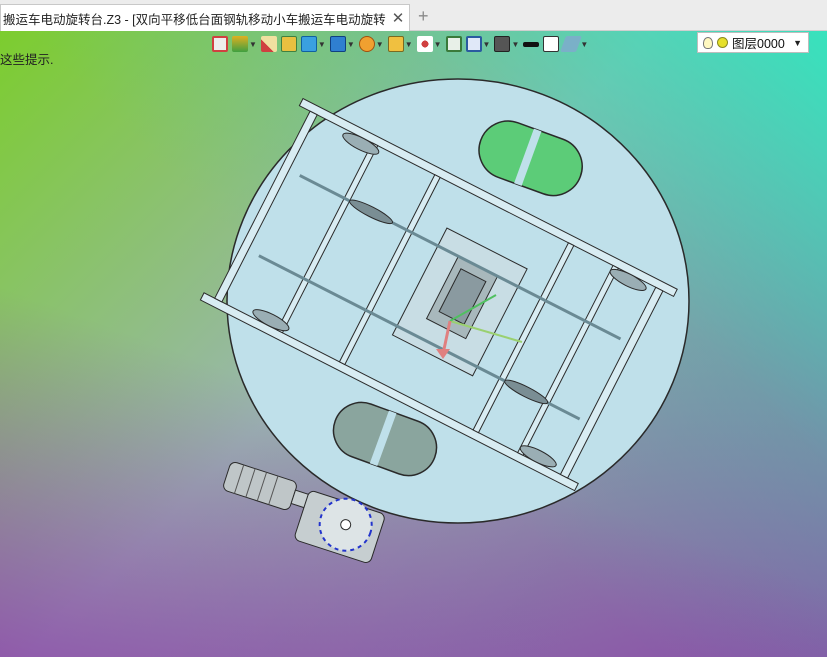 Image resolution: width=827 pixels, height=657 pixels. I want to click on view-button: ▼, so click(342, 44).